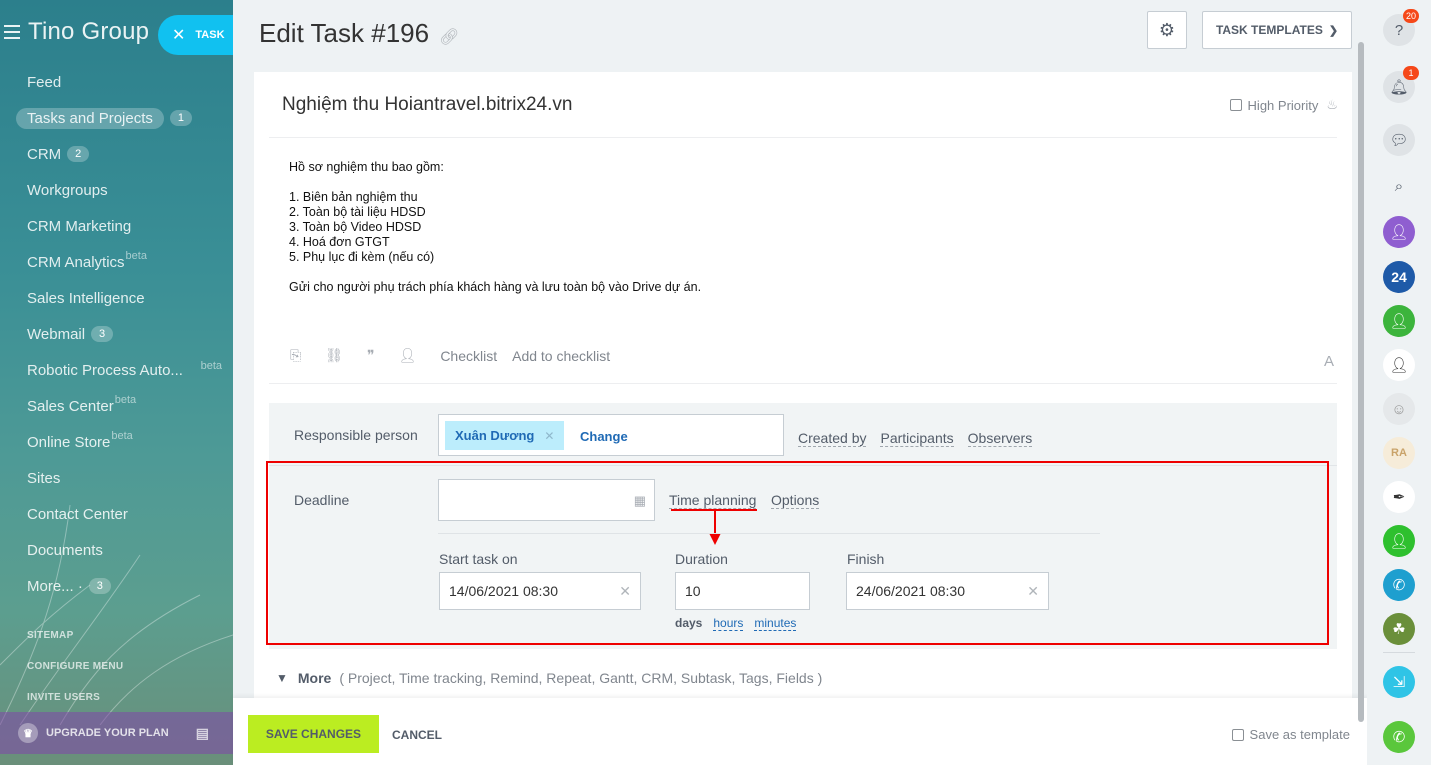 The image size is (1431, 765). What do you see at coordinates (121, 298) in the screenshot?
I see `sidebar-item-sales-intelligence: Sales Intelligence` at bounding box center [121, 298].